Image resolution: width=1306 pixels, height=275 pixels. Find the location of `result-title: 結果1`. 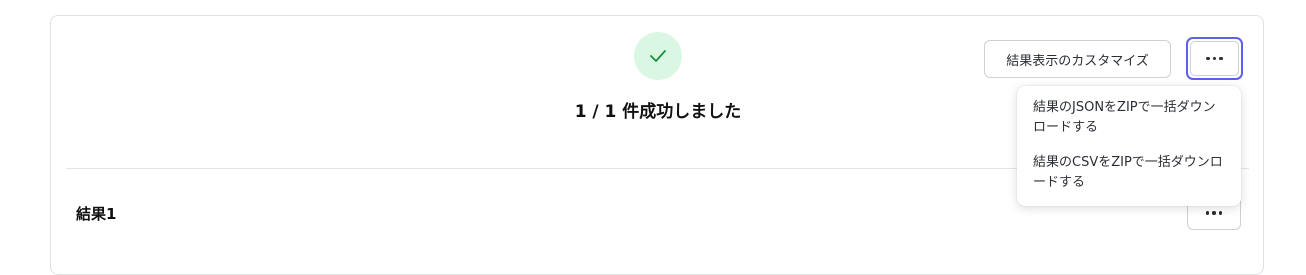

result-title: 結果1 is located at coordinates (96, 214).